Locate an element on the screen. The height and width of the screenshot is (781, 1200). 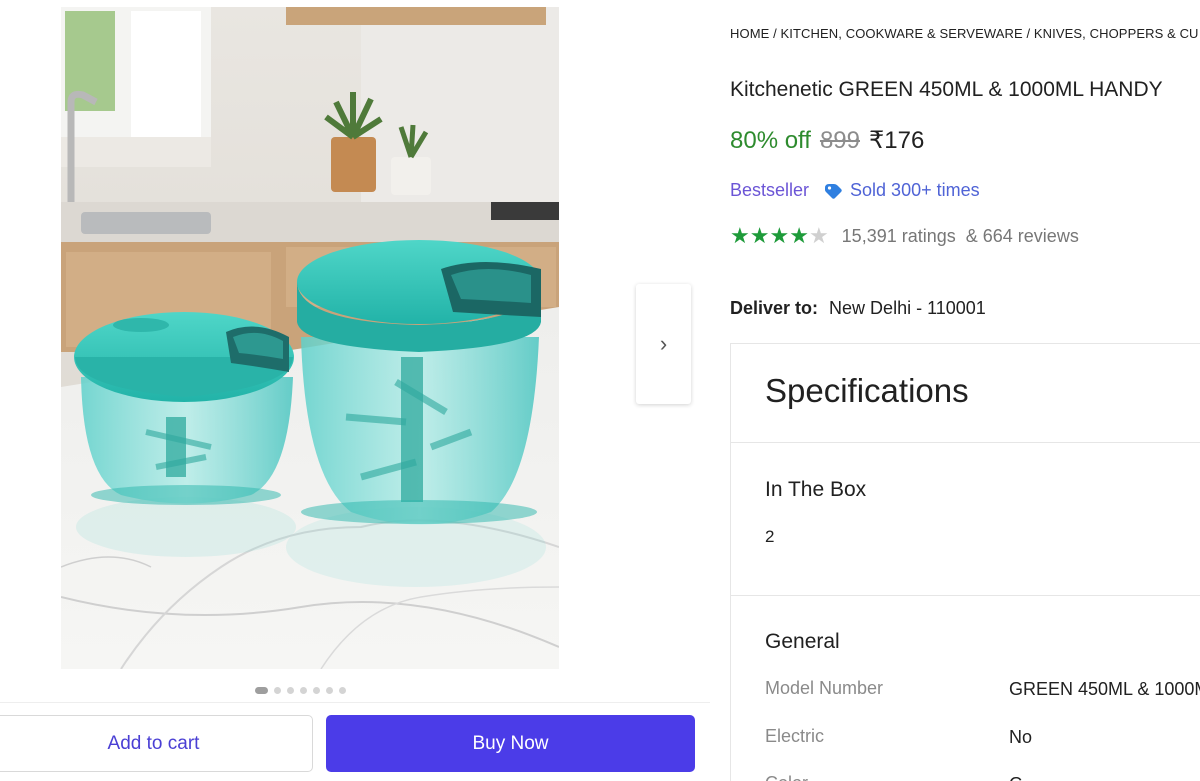
spec-label: Model Number is located at coordinates (824, 688).